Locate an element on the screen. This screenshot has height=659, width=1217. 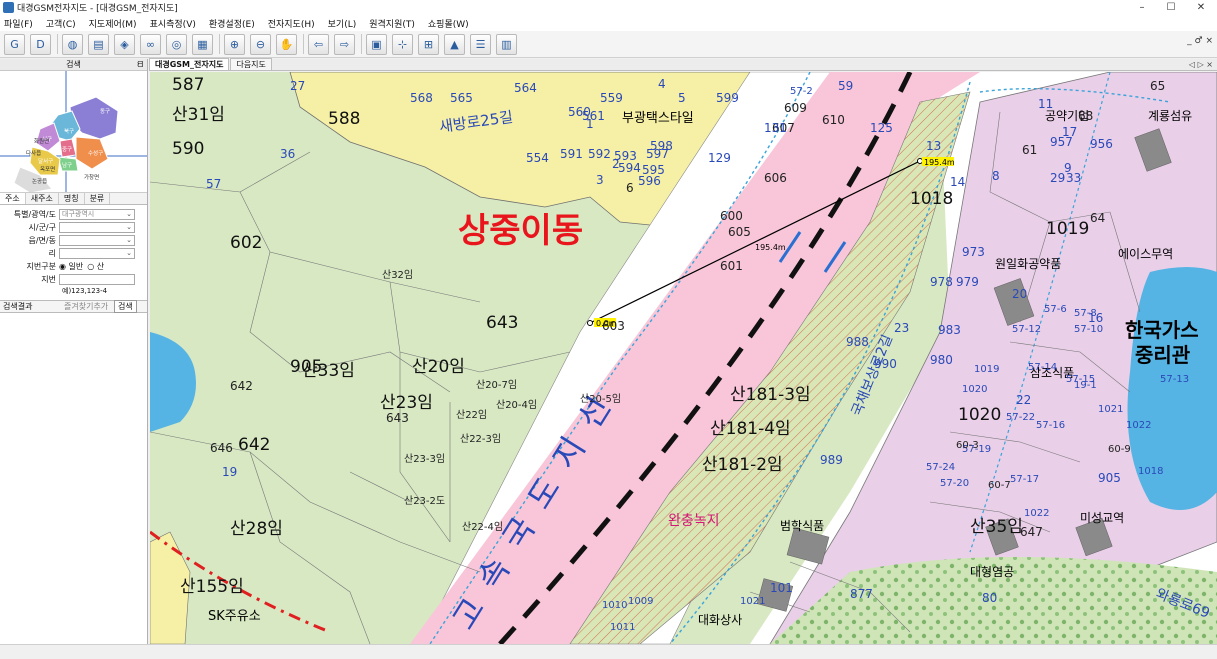
binocular-button: ∞ is located at coordinates (150, 44).